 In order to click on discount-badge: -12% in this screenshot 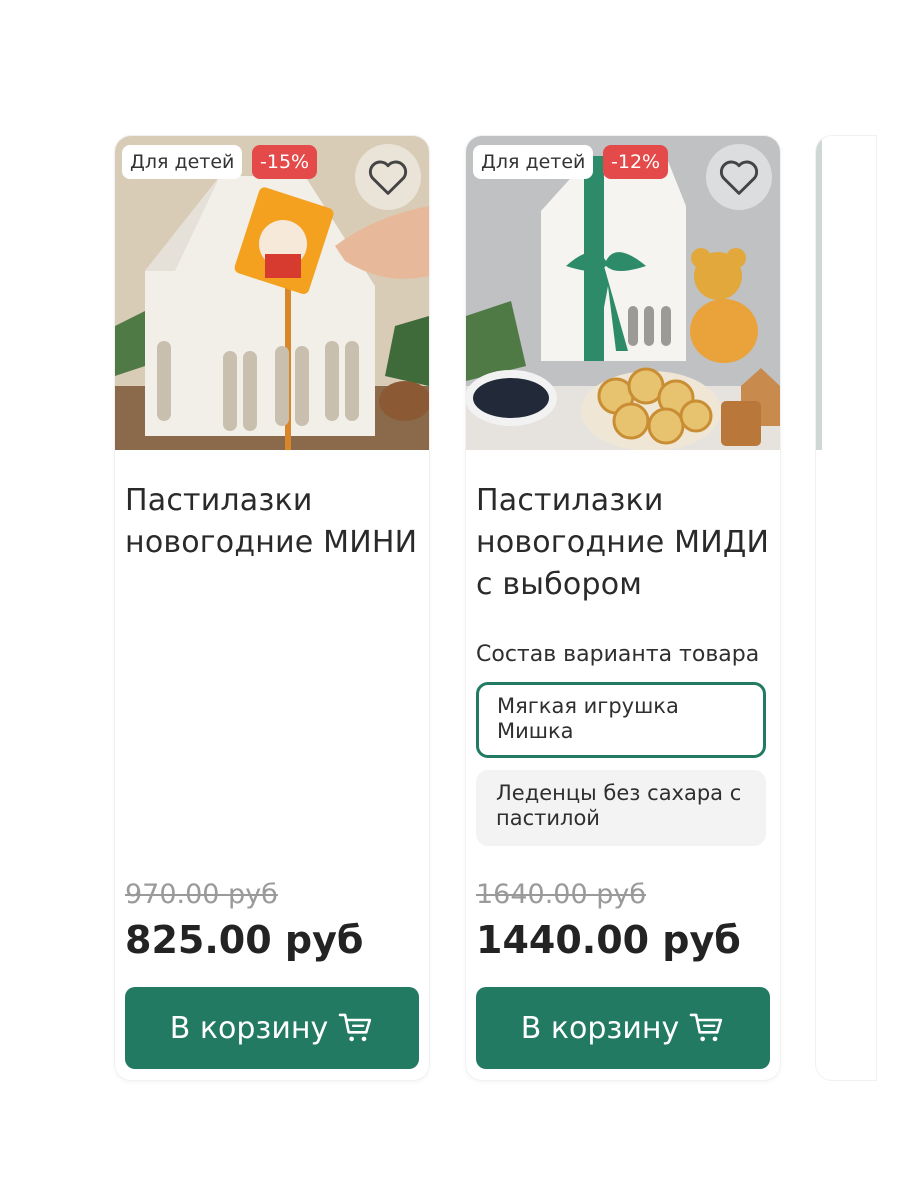, I will do `click(636, 162)`.